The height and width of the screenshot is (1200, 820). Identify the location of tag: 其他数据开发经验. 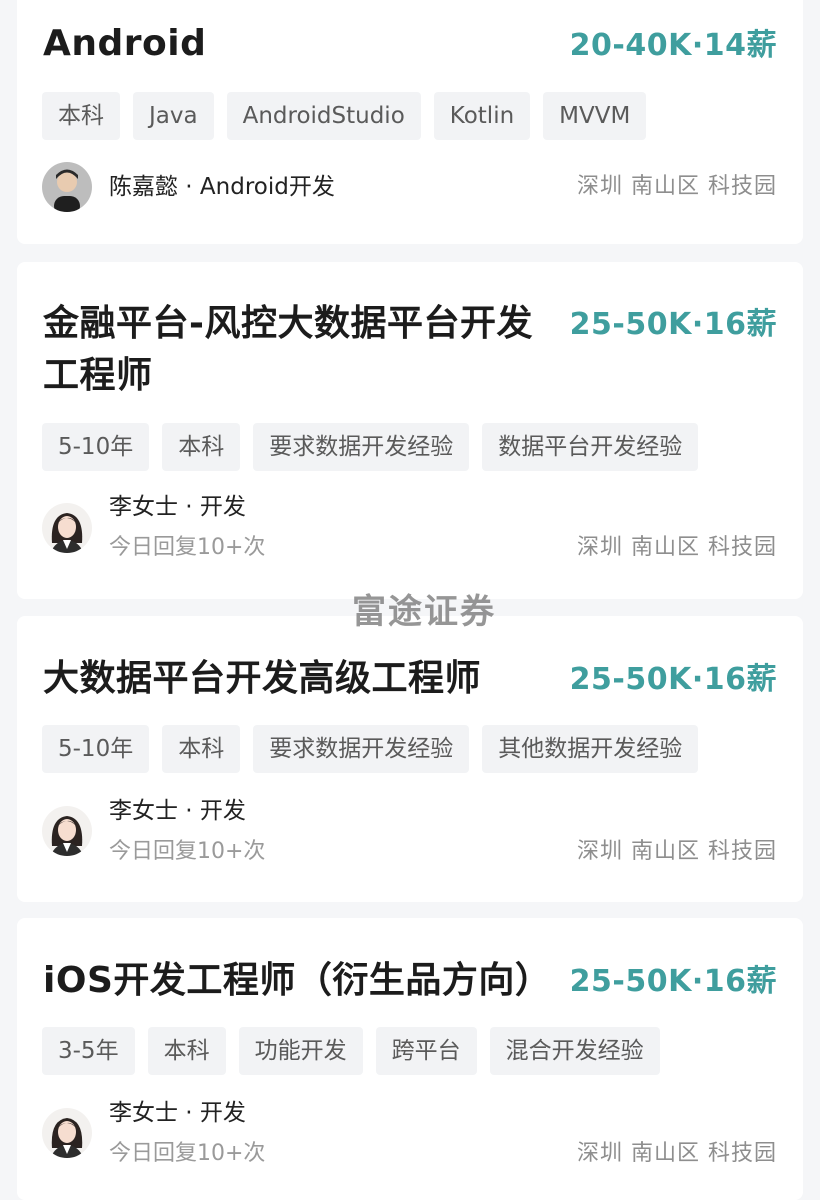
(590, 749).